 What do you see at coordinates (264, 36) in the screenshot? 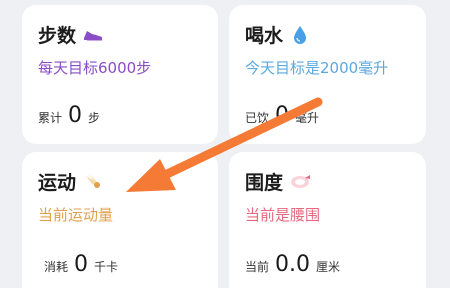
I see `water-title: 喝水` at bounding box center [264, 36].